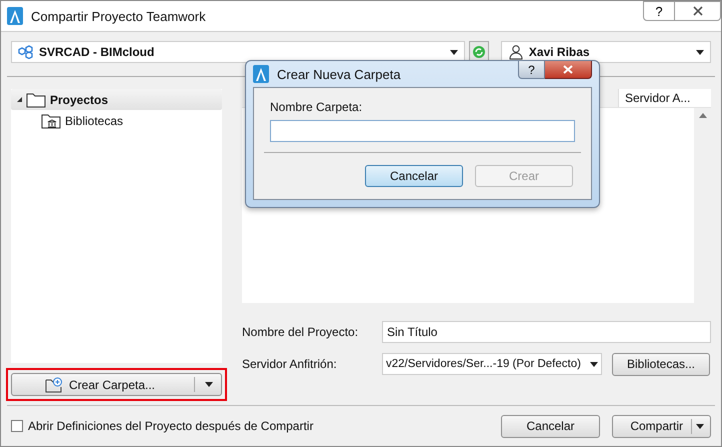 This screenshot has height=447, width=722. I want to click on tree-item: Bibliotecas, so click(116, 120).